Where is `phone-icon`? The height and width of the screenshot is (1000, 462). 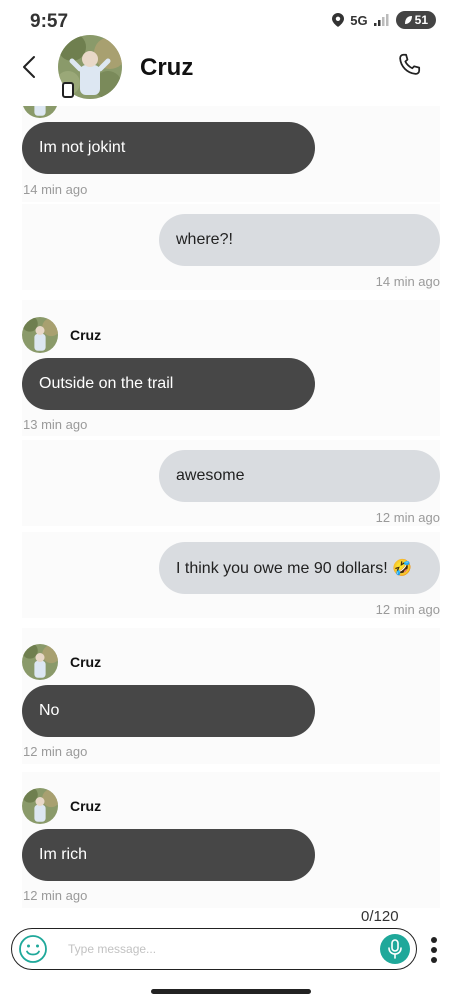 phone-icon is located at coordinates (410, 64).